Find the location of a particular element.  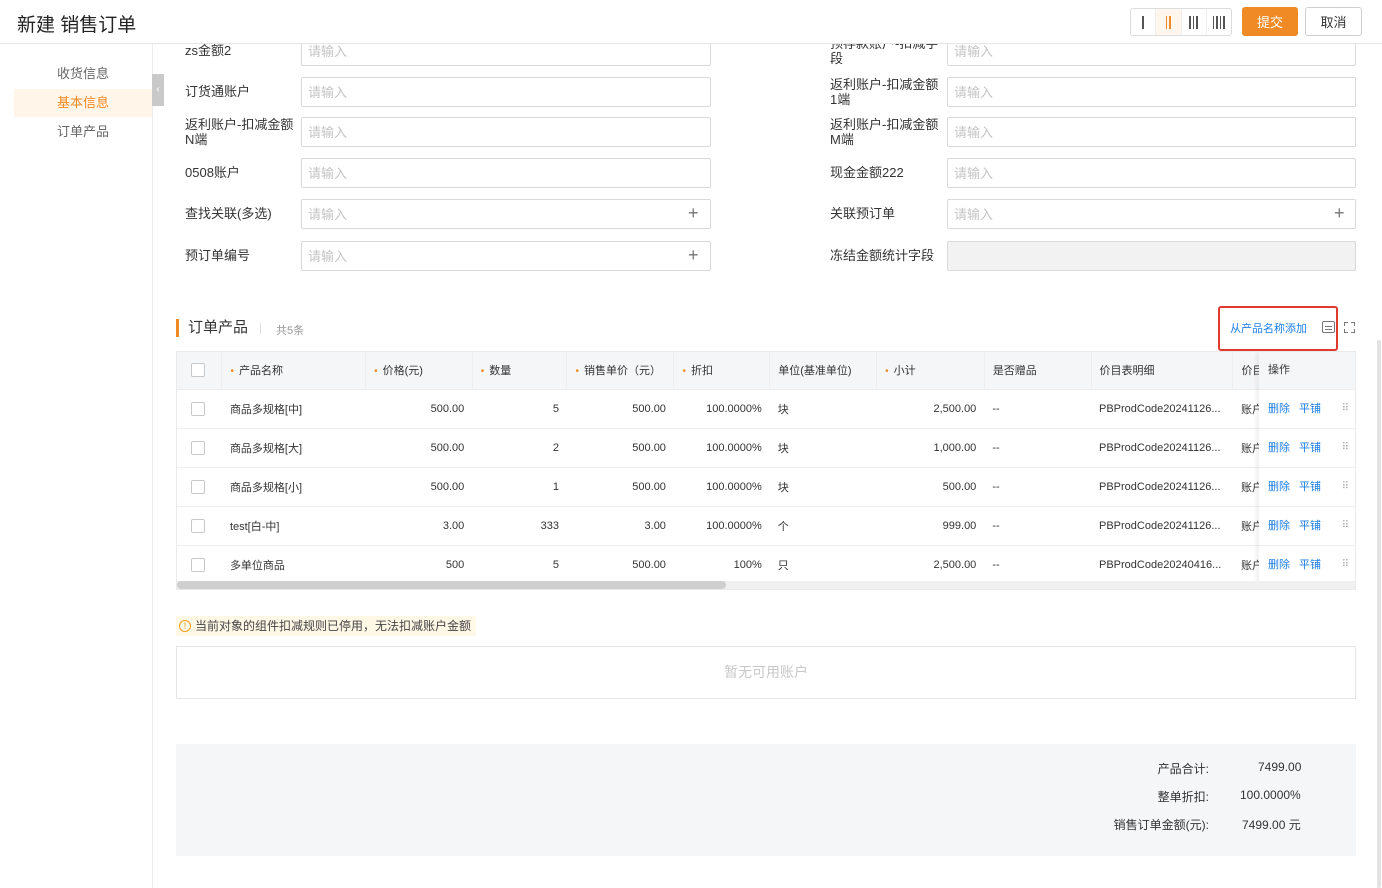

card-view-icon is located at coordinates (1328, 327).